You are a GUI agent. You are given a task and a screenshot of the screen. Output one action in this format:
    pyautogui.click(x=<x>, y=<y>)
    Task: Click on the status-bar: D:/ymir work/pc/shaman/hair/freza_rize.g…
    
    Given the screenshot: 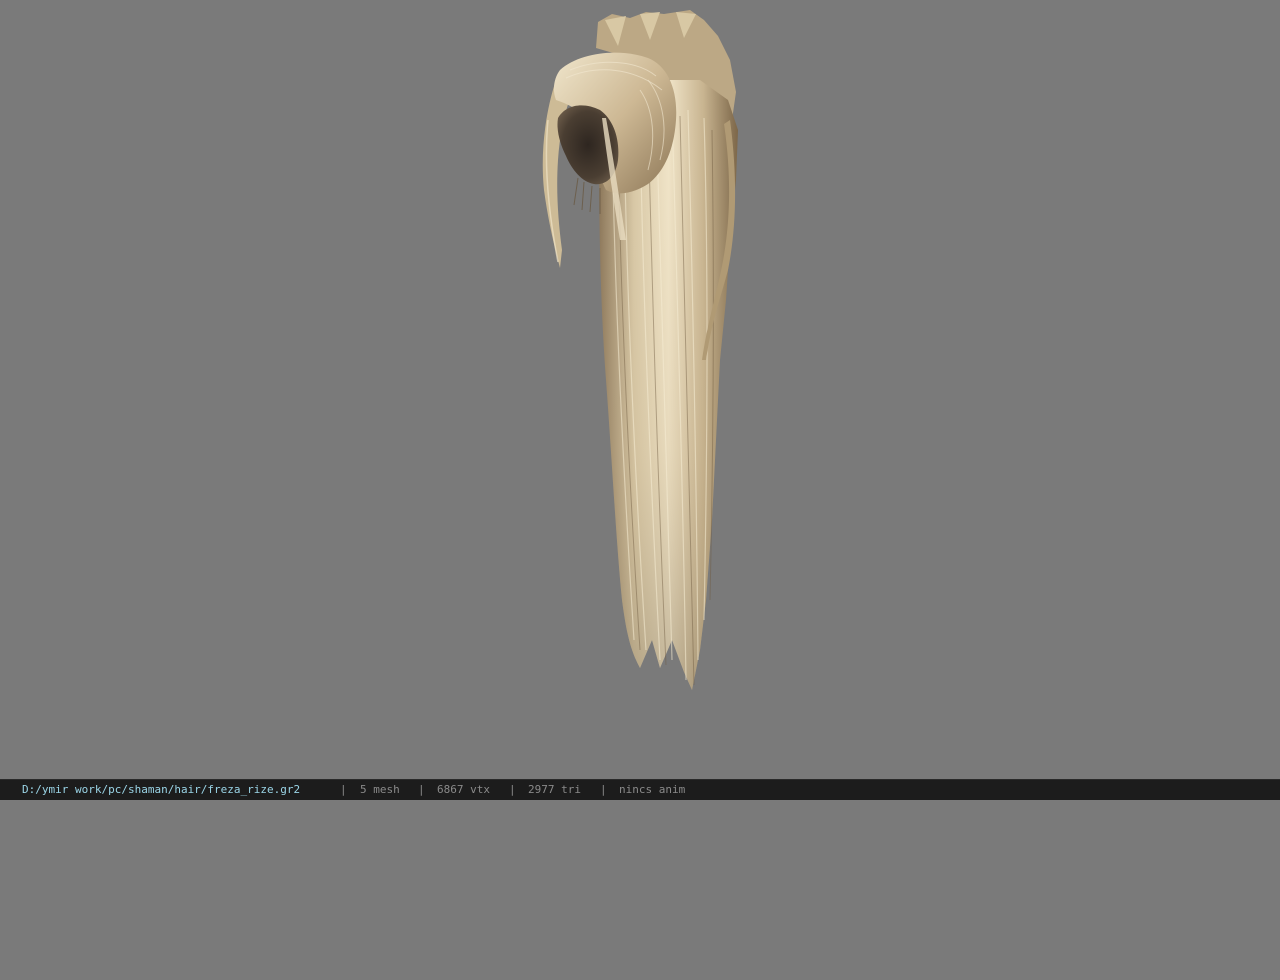 What is the action you would take?
    pyautogui.click(x=640, y=789)
    